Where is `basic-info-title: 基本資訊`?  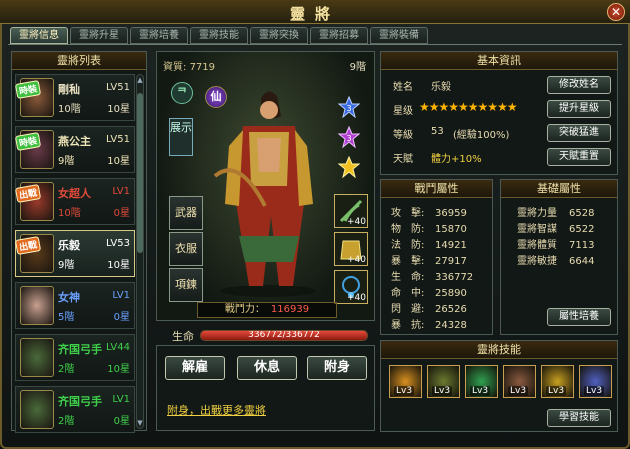 basic-info-title: 基本資訊 is located at coordinates (499, 61).